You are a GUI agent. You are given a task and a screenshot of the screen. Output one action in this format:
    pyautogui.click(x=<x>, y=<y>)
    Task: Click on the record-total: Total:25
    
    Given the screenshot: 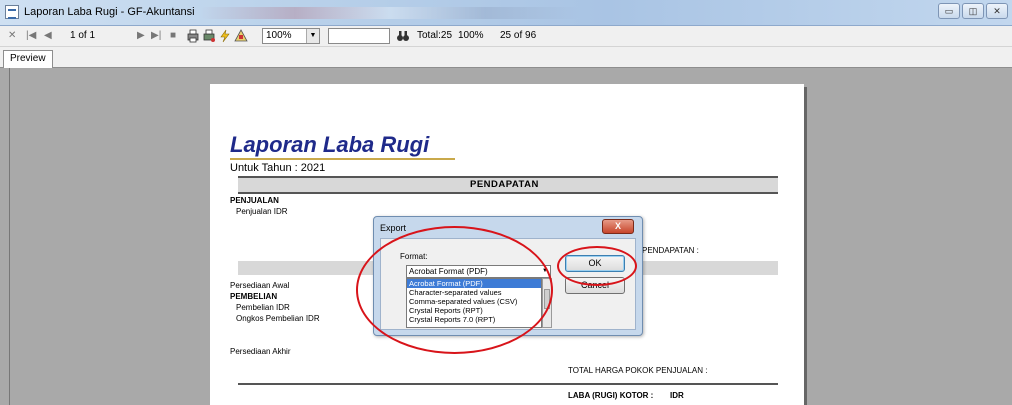 What is the action you would take?
    pyautogui.click(x=435, y=35)
    